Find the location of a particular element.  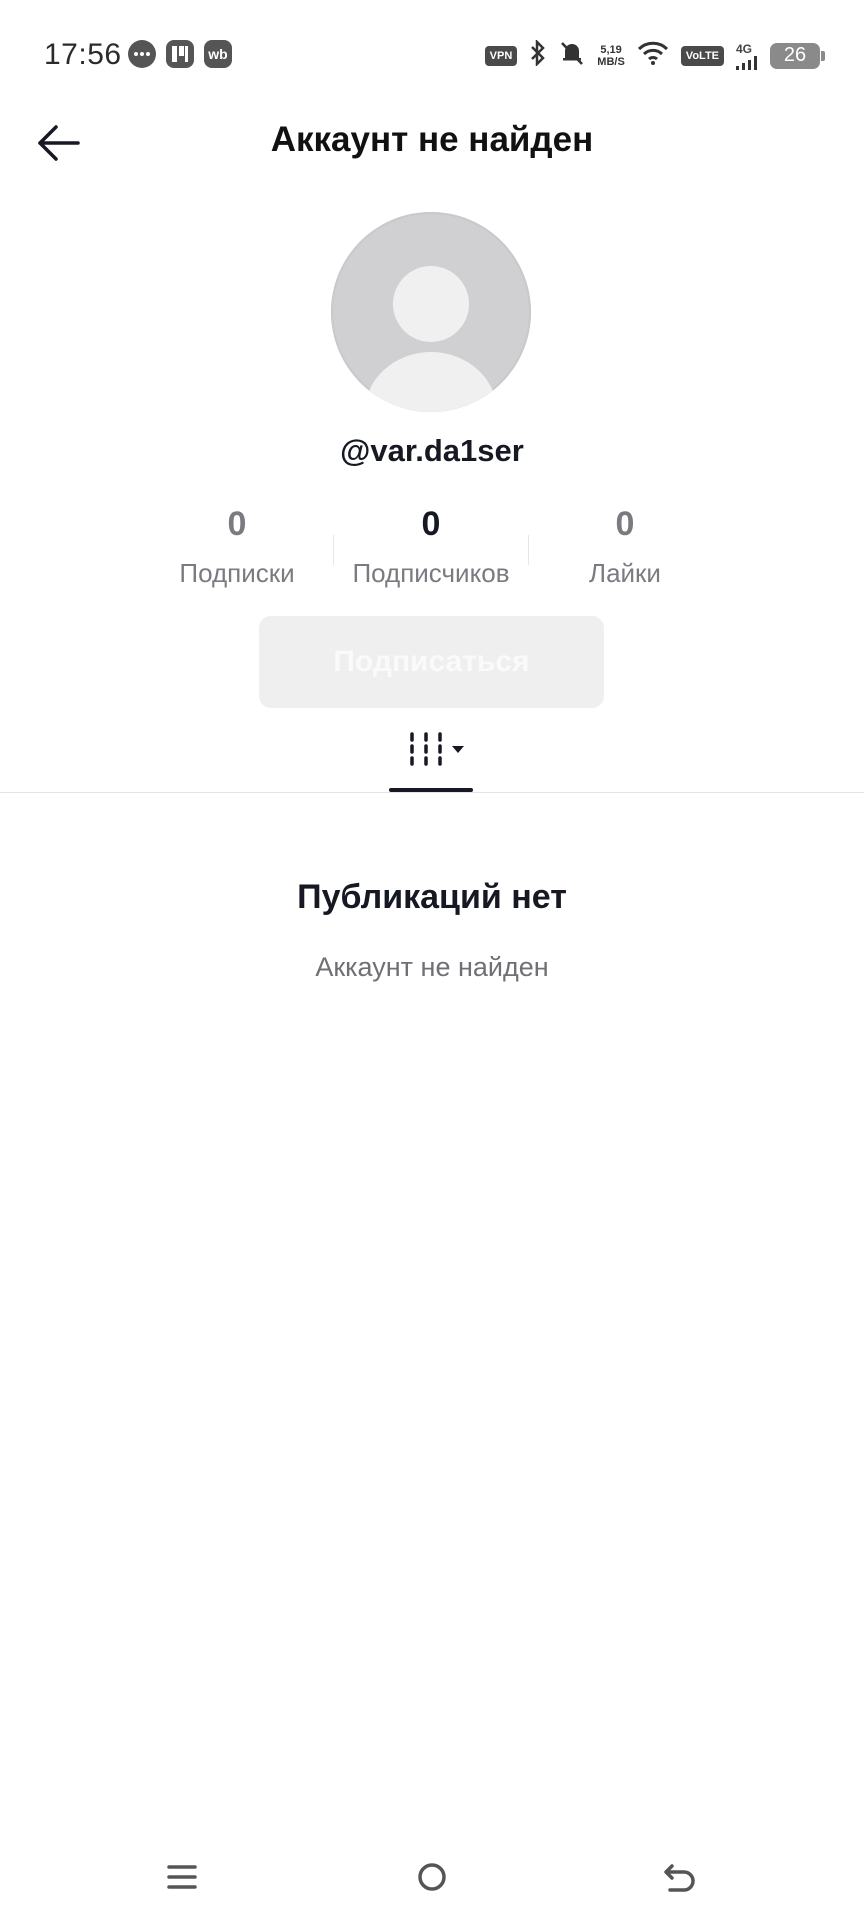

menu-icon is located at coordinates (182, 1877).